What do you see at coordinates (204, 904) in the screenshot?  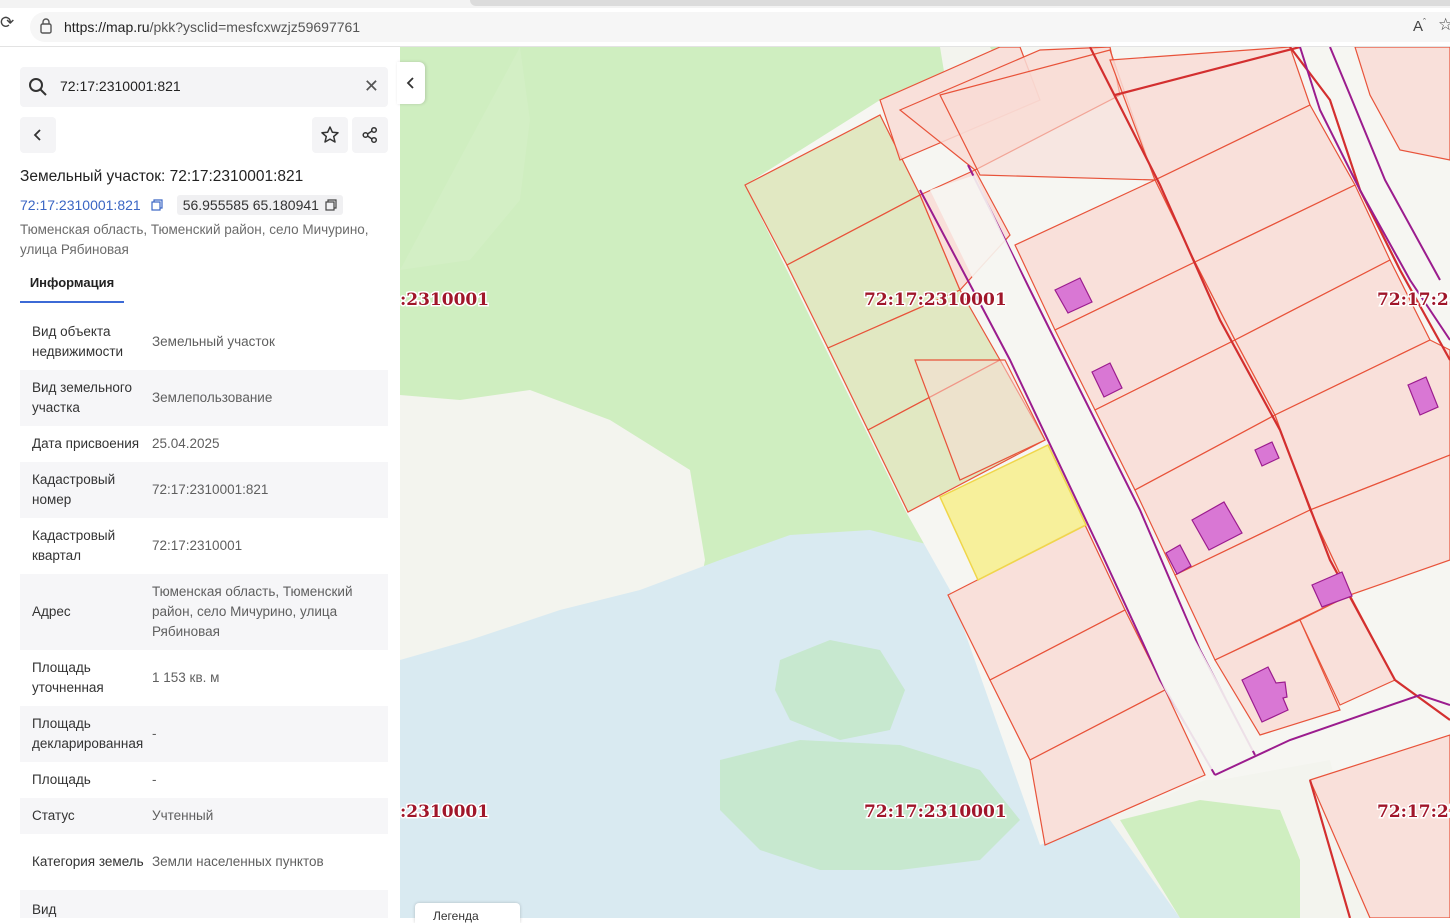 I see `table-row: Вид` at bounding box center [204, 904].